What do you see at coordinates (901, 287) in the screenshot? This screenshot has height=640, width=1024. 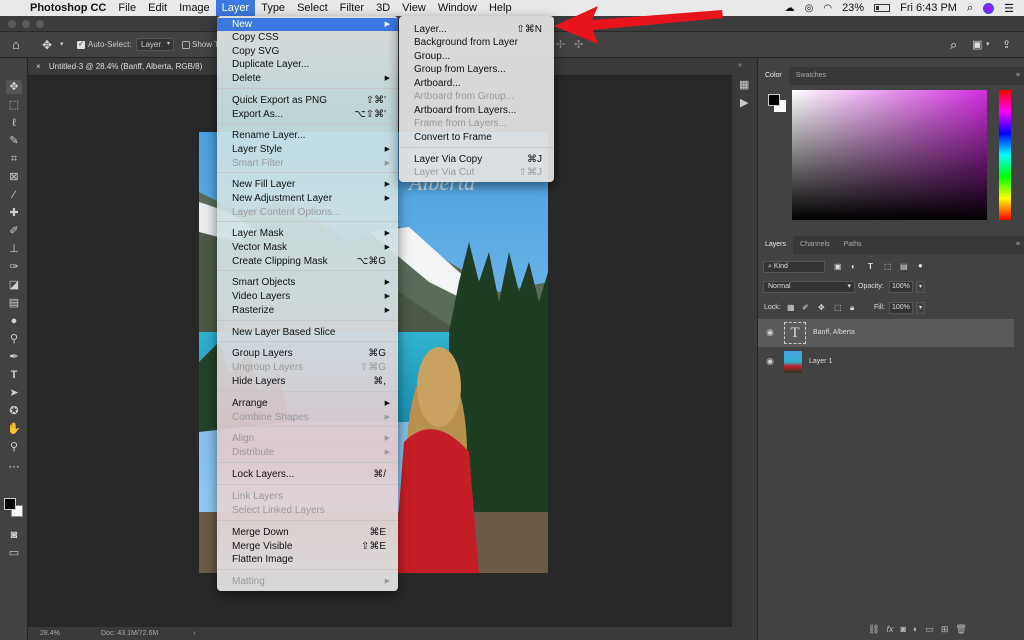 I see `opacity-input: 100%` at bounding box center [901, 287].